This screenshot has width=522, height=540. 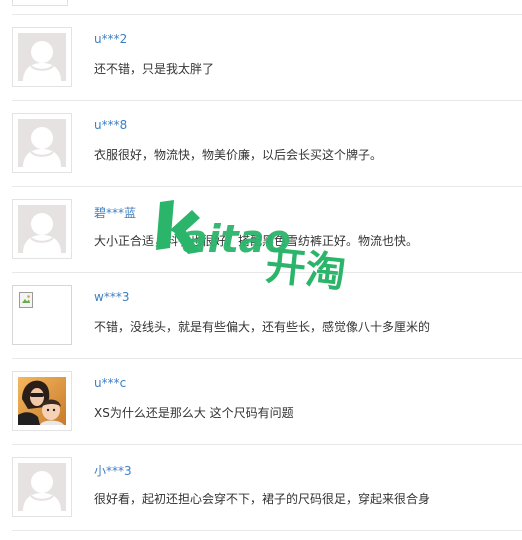 What do you see at coordinates (154, 69) in the screenshot?
I see `review-comment: 还不错，只是我太胖了` at bounding box center [154, 69].